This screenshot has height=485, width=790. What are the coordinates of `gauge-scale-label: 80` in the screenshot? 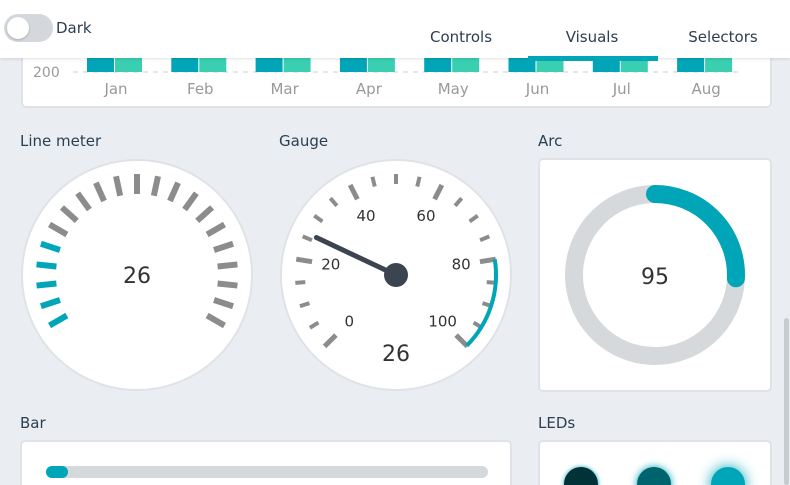 It's located at (461, 265).